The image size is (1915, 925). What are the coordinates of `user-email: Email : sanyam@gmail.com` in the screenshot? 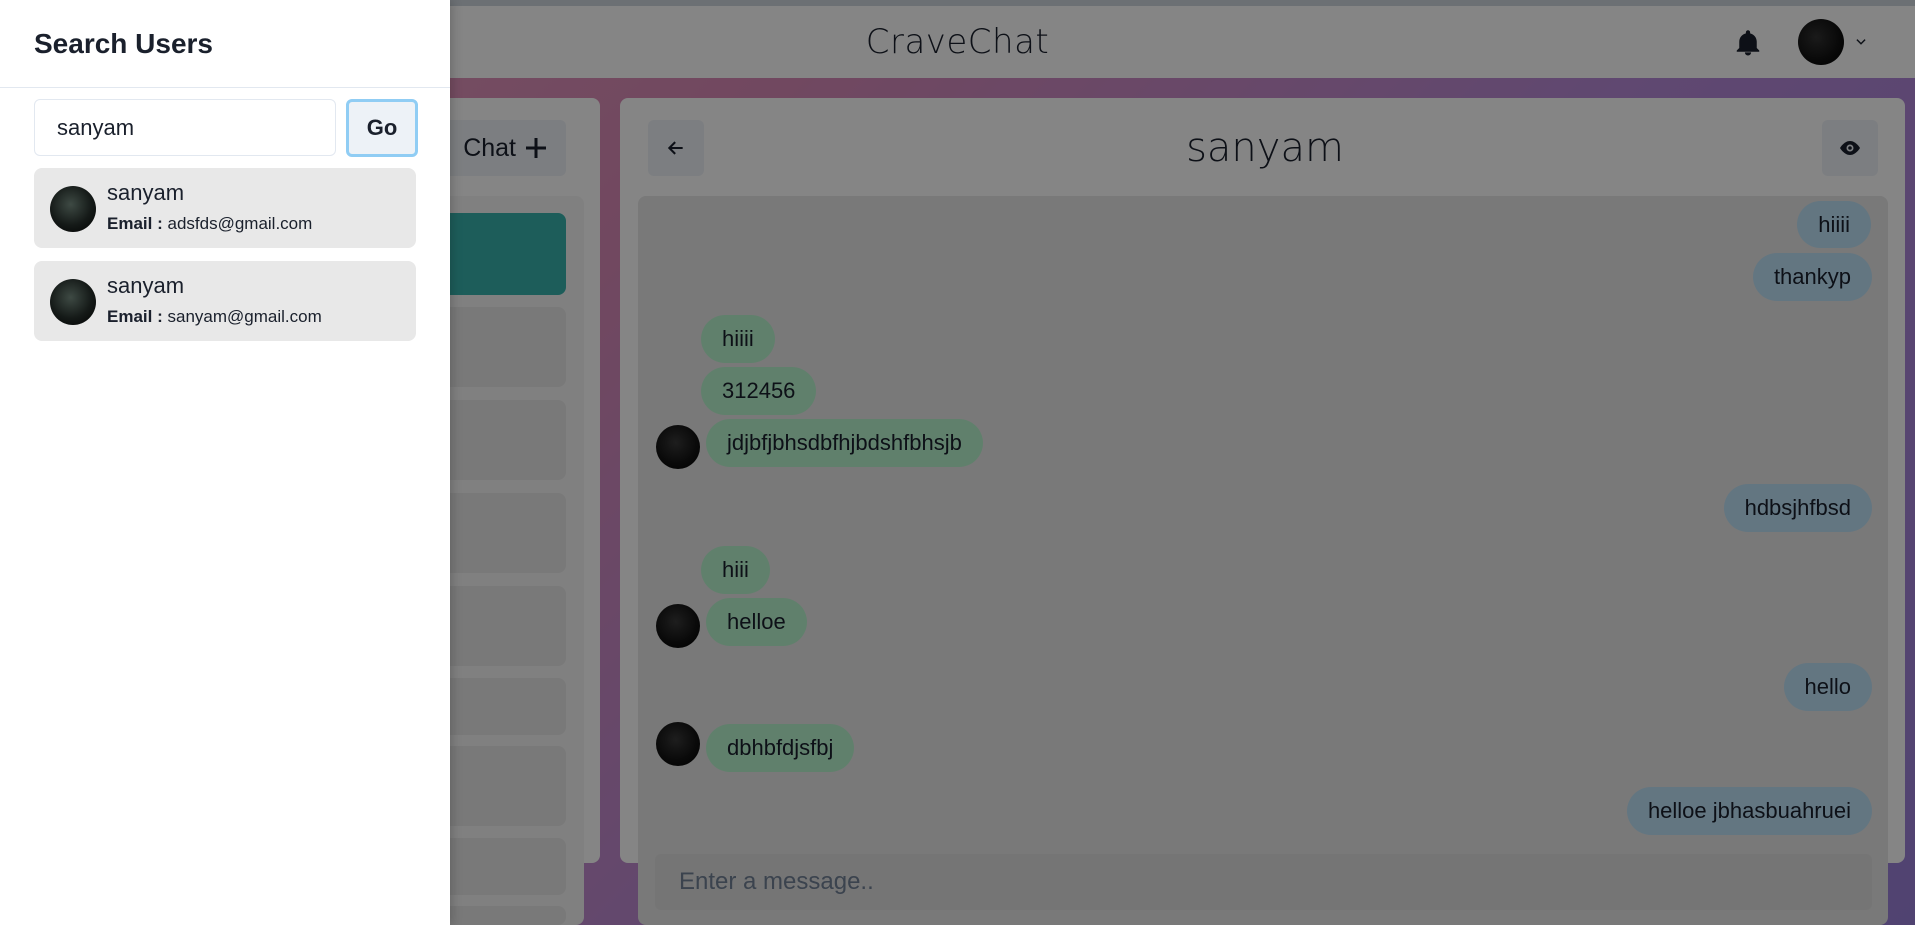 It's located at (214, 317).